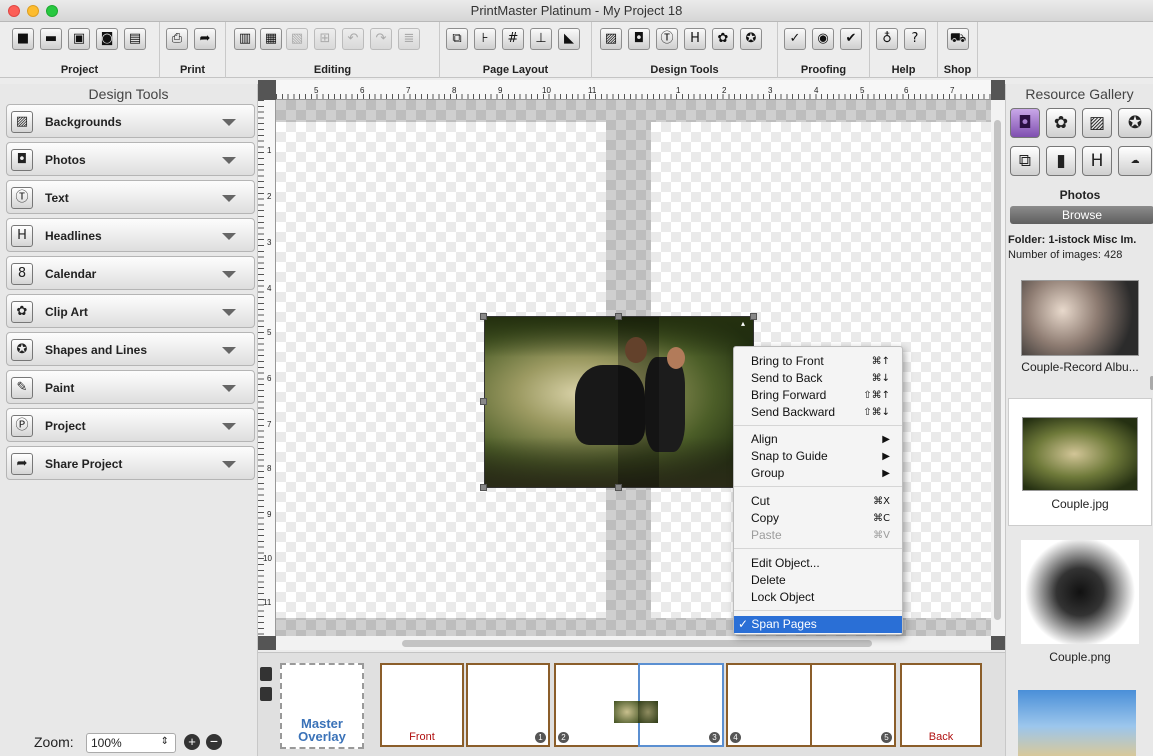 The width and height of the screenshot is (1153, 756). Describe the element at coordinates (541, 39) in the screenshot. I see `align-icon: ⊥` at that location.